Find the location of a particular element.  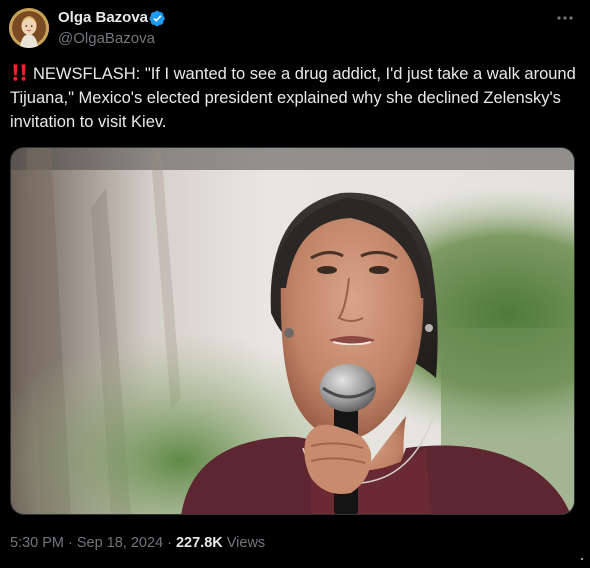

views-label: Views is located at coordinates (246, 543).